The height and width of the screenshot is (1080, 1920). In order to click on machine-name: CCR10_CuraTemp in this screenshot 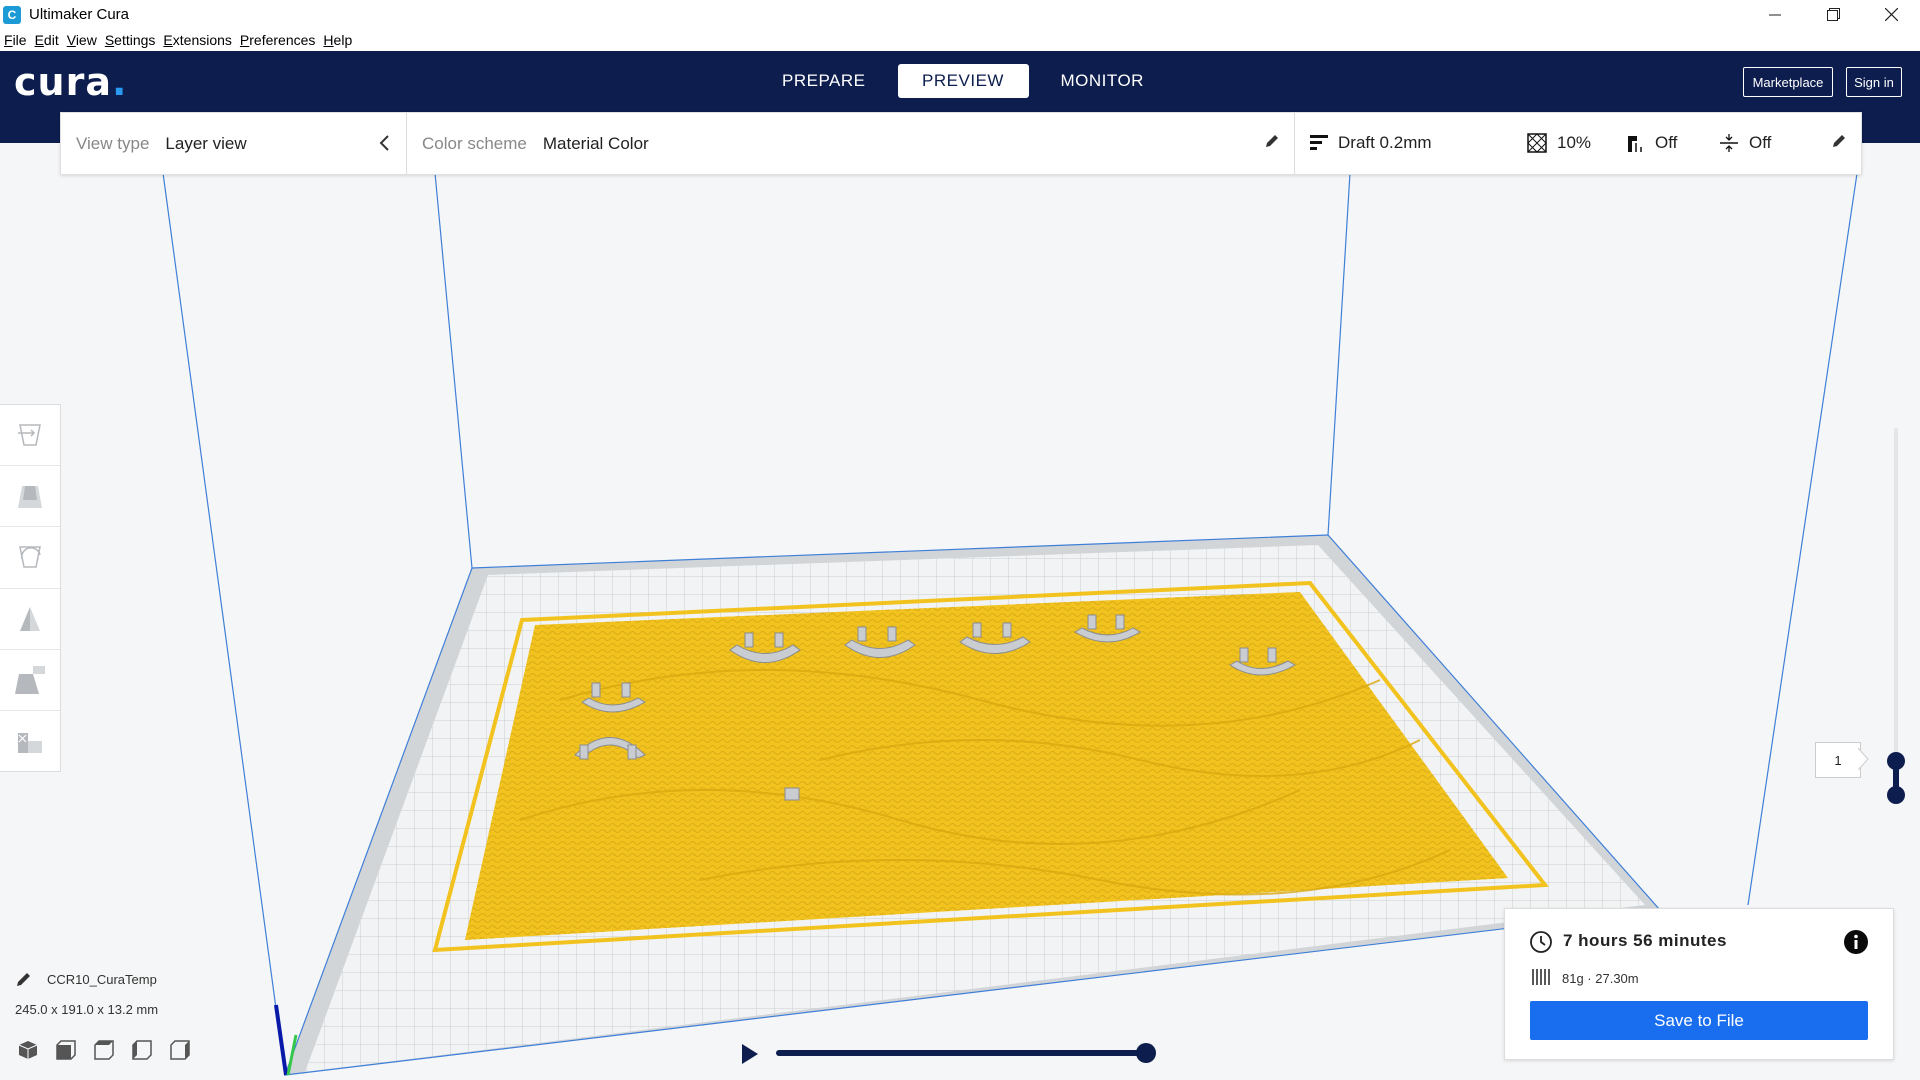, I will do `click(102, 979)`.